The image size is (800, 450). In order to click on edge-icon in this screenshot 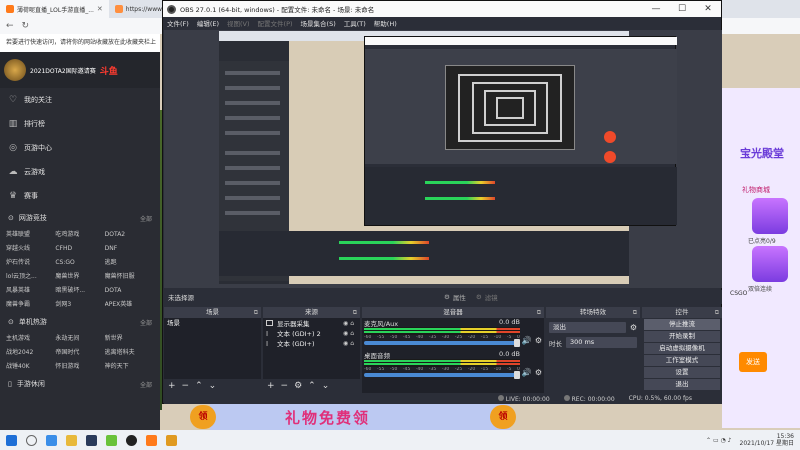, I will do `click(51, 440)`.